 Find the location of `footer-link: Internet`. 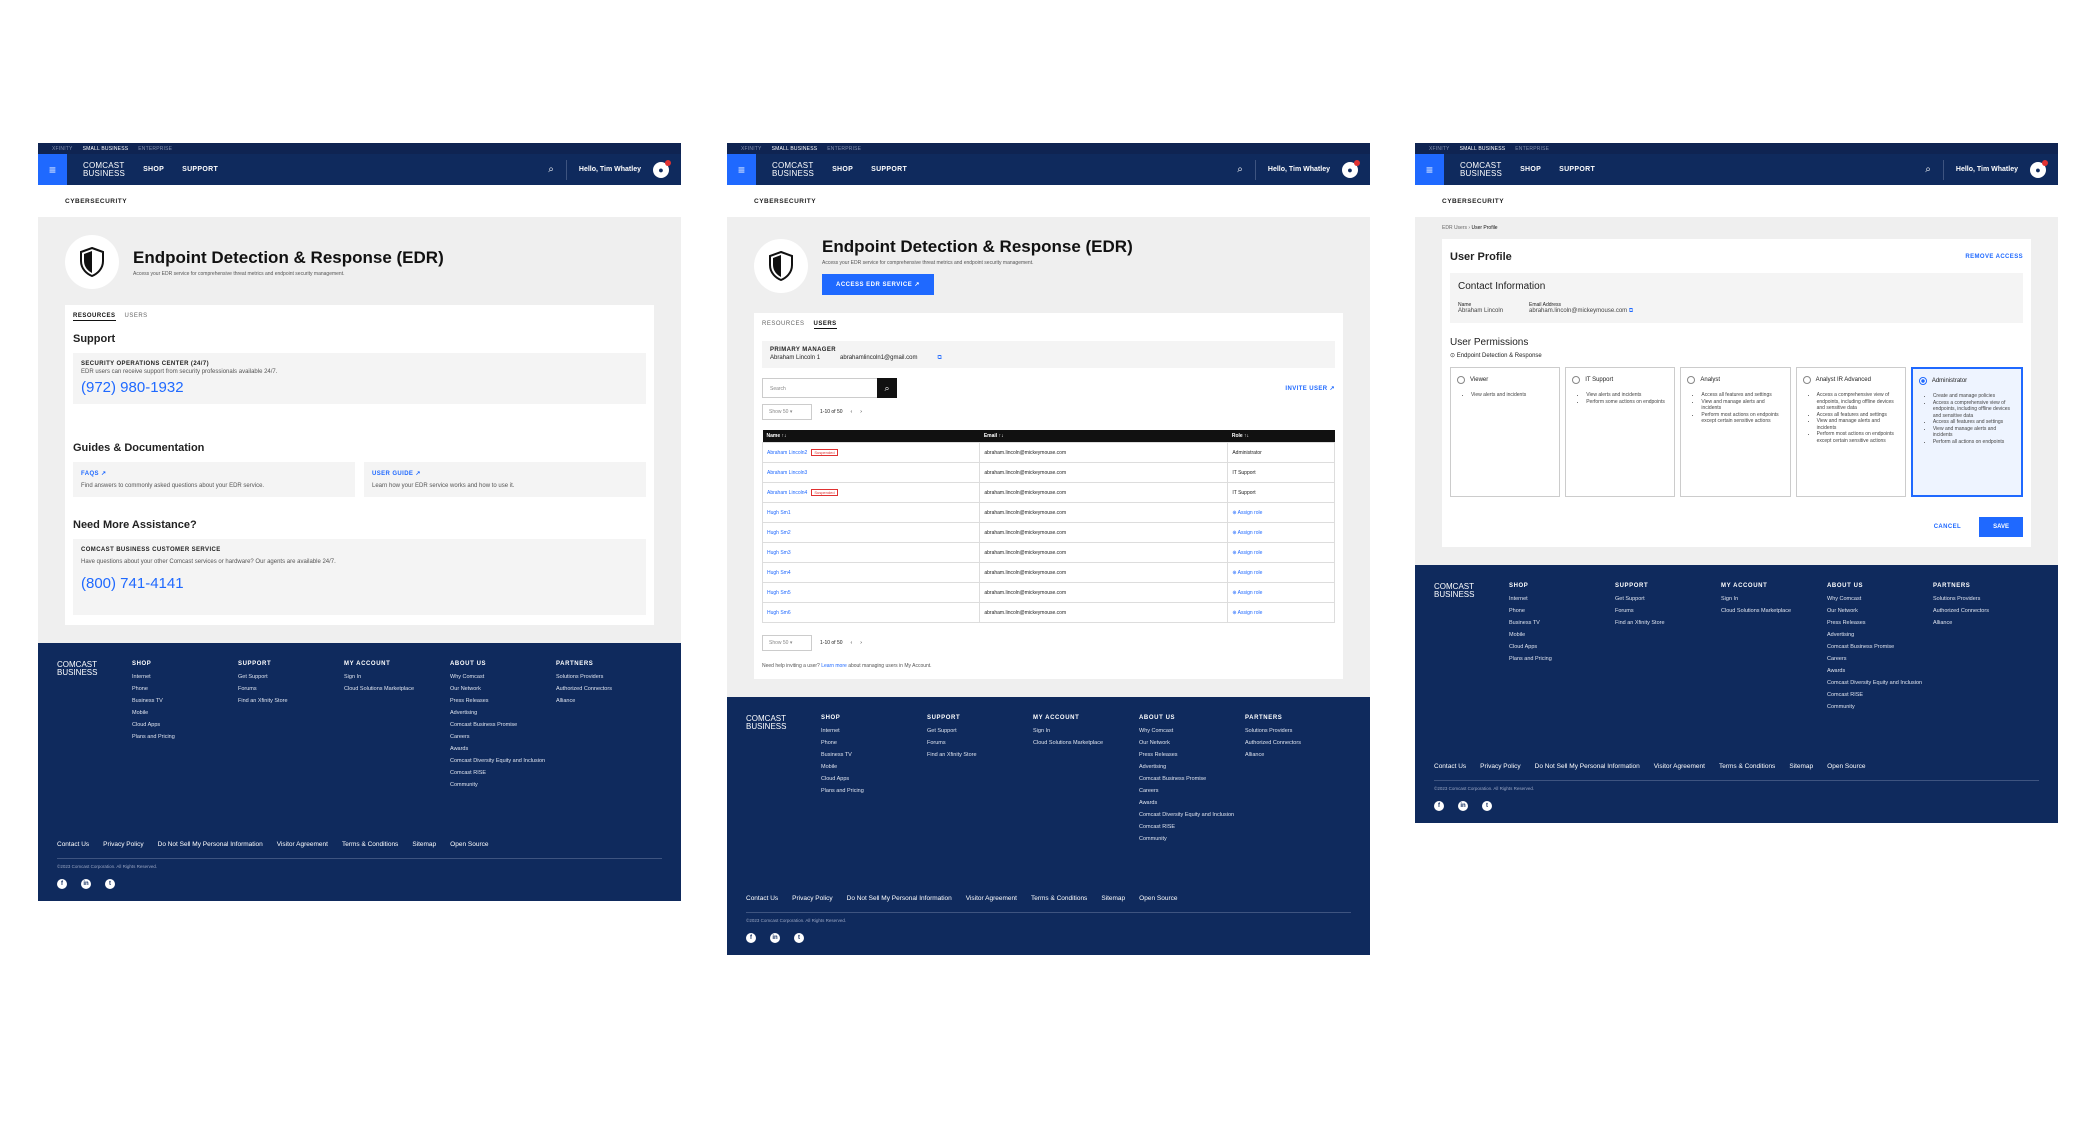

footer-link: Internet is located at coordinates (874, 731).